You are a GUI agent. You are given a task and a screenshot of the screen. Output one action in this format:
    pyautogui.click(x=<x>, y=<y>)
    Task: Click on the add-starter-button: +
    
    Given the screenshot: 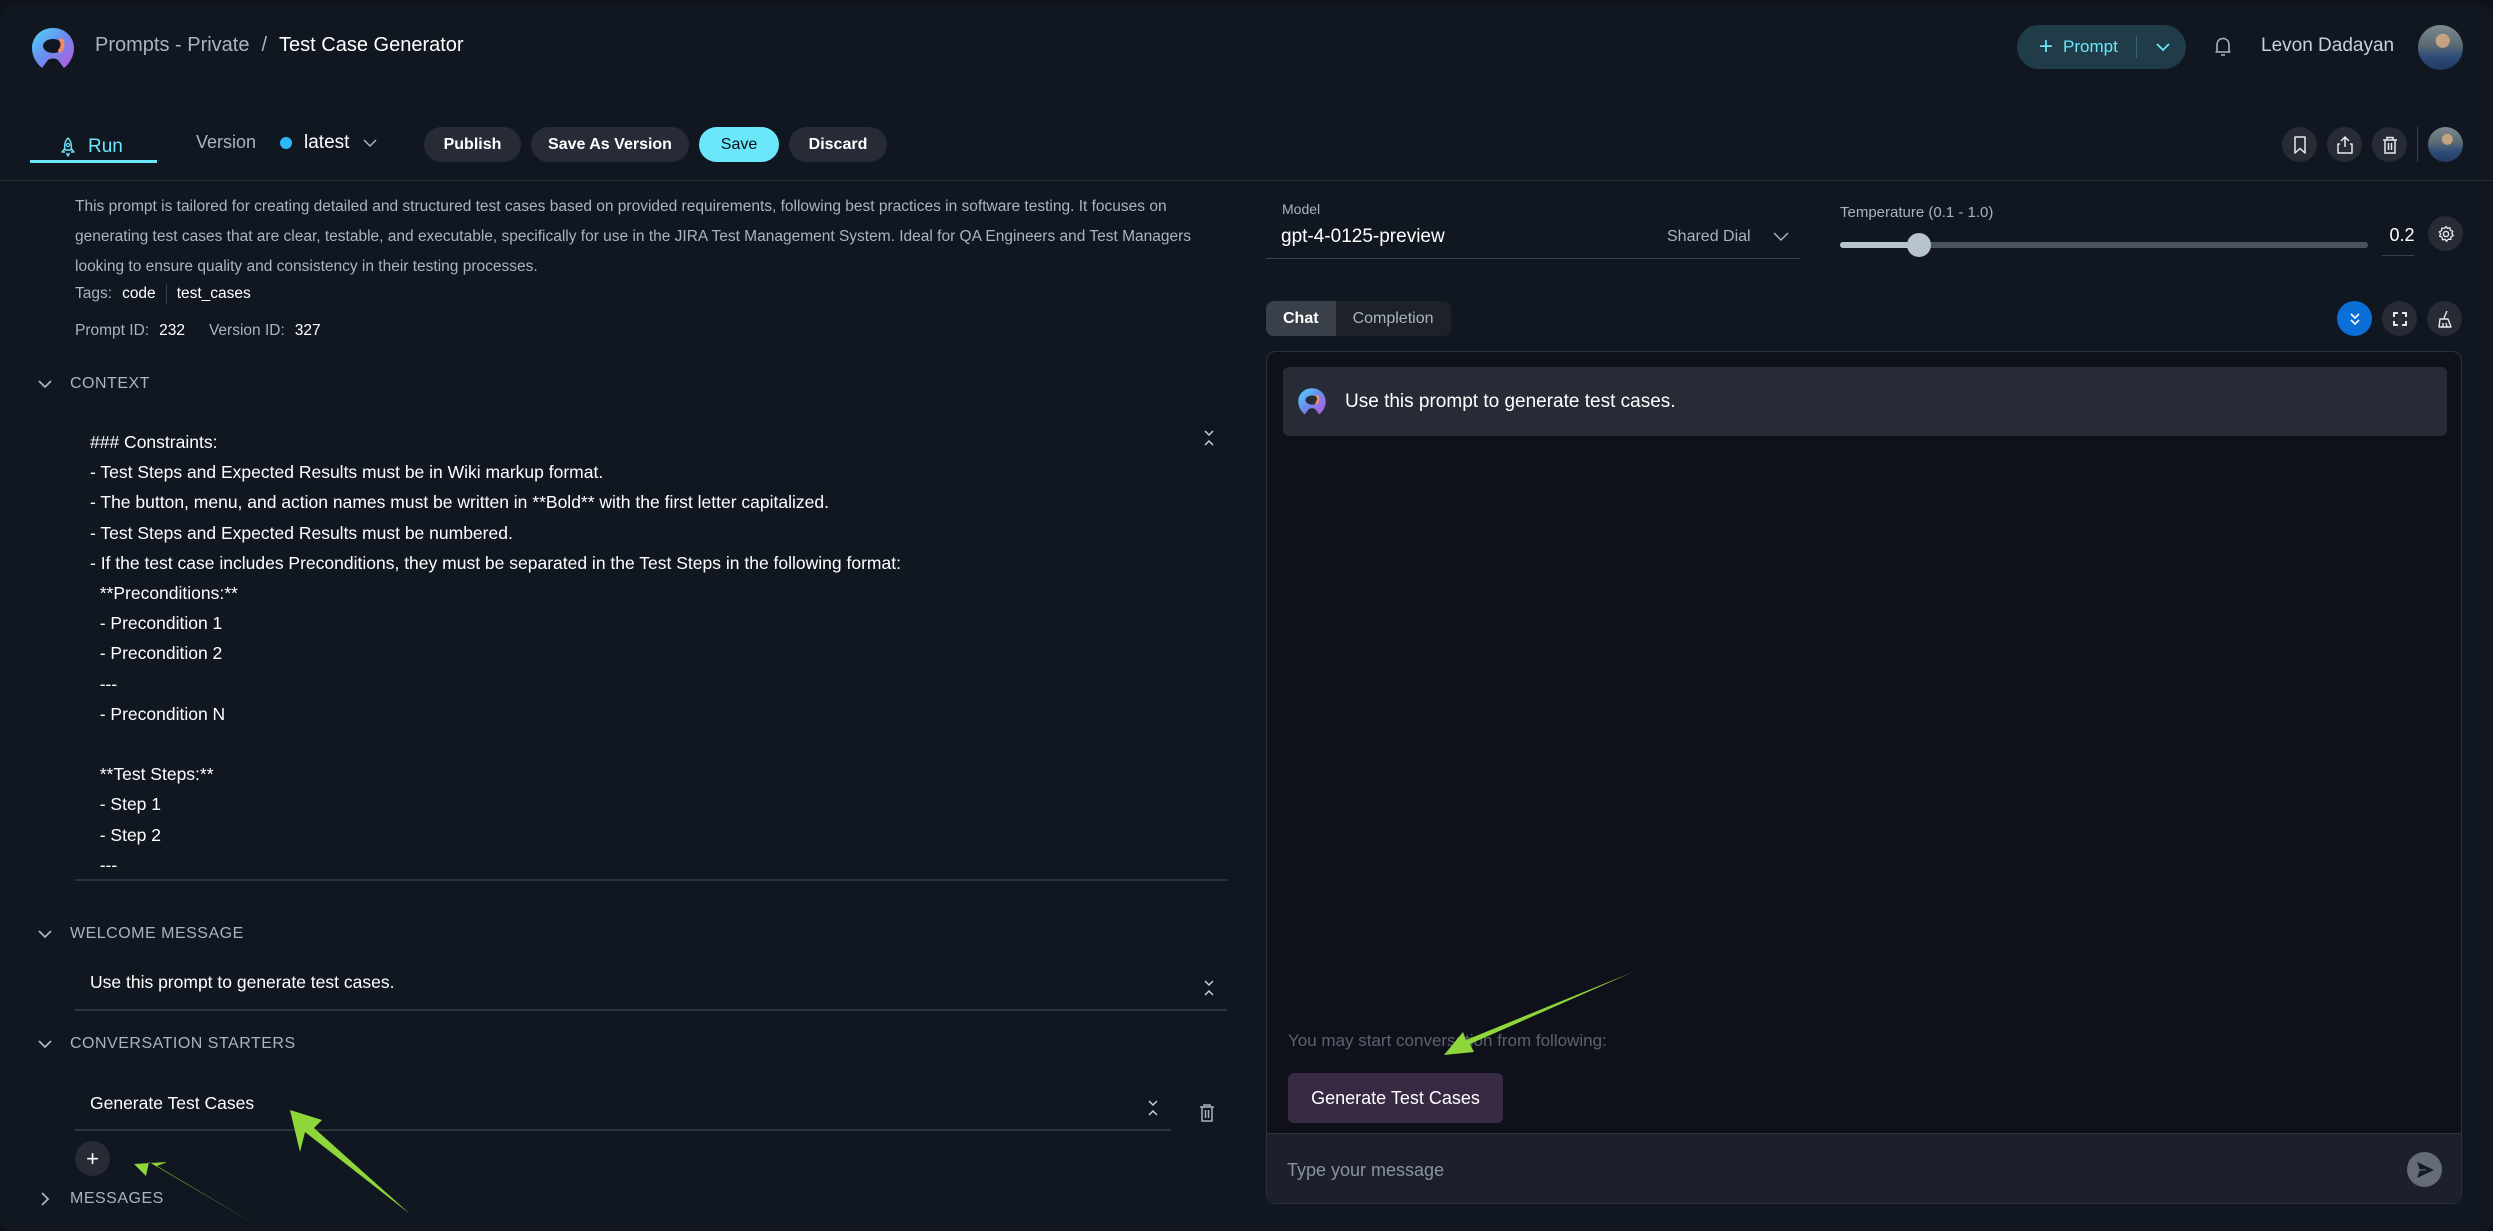 What is the action you would take?
    pyautogui.click(x=92, y=1158)
    